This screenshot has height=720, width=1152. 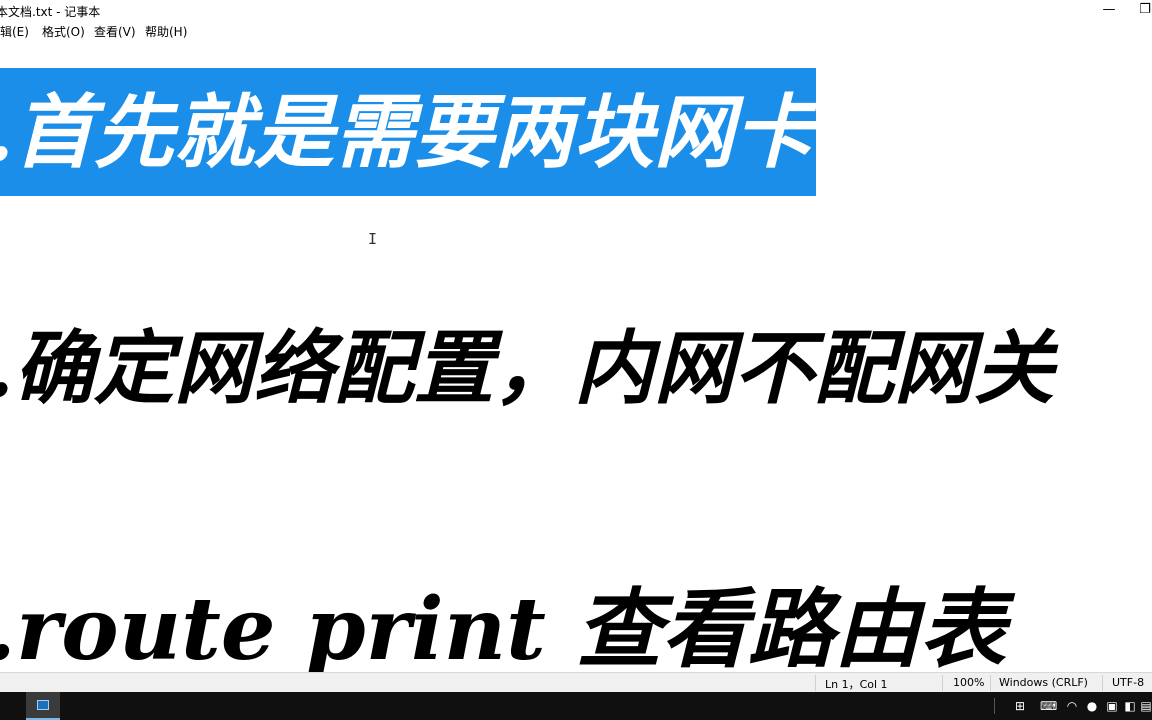 I want to click on cursor-position: Ln 1，Col 1, so click(x=856, y=684).